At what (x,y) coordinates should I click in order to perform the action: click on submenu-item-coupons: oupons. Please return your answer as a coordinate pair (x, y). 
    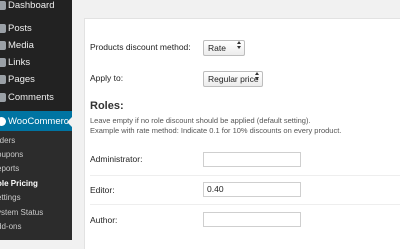
    Looking at the image, I should click on (36, 155).